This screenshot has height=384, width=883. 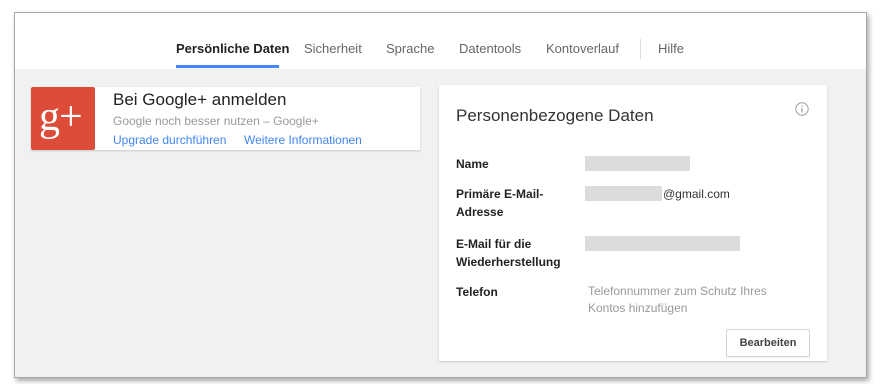 What do you see at coordinates (662, 243) in the screenshot?
I see `recovery-email-redacted` at bounding box center [662, 243].